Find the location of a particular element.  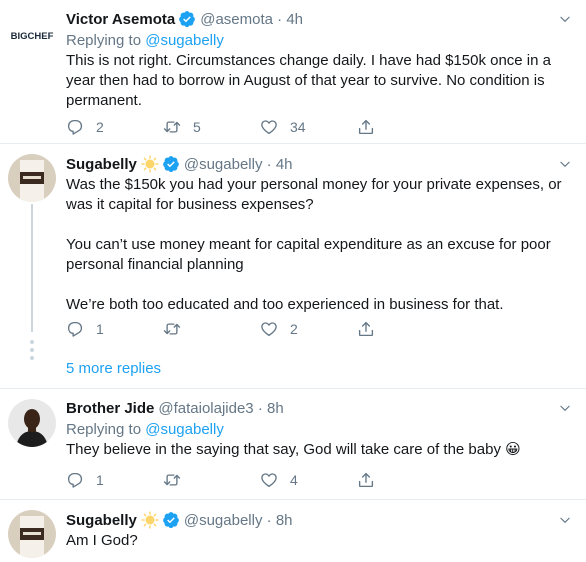

tweet-actions: 1 2 is located at coordinates (281, 329).